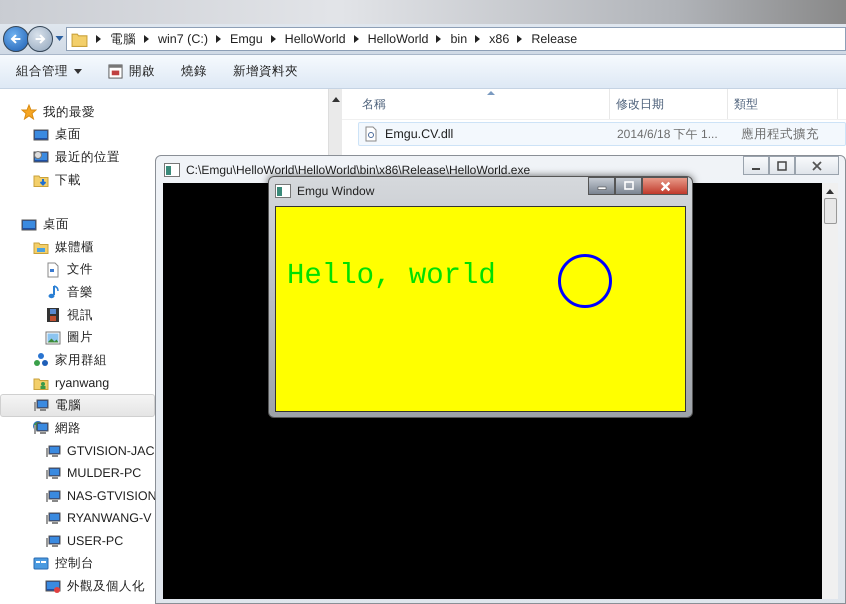 The width and height of the screenshot is (846, 604). I want to click on breadcrumb-item: x86, so click(499, 39).